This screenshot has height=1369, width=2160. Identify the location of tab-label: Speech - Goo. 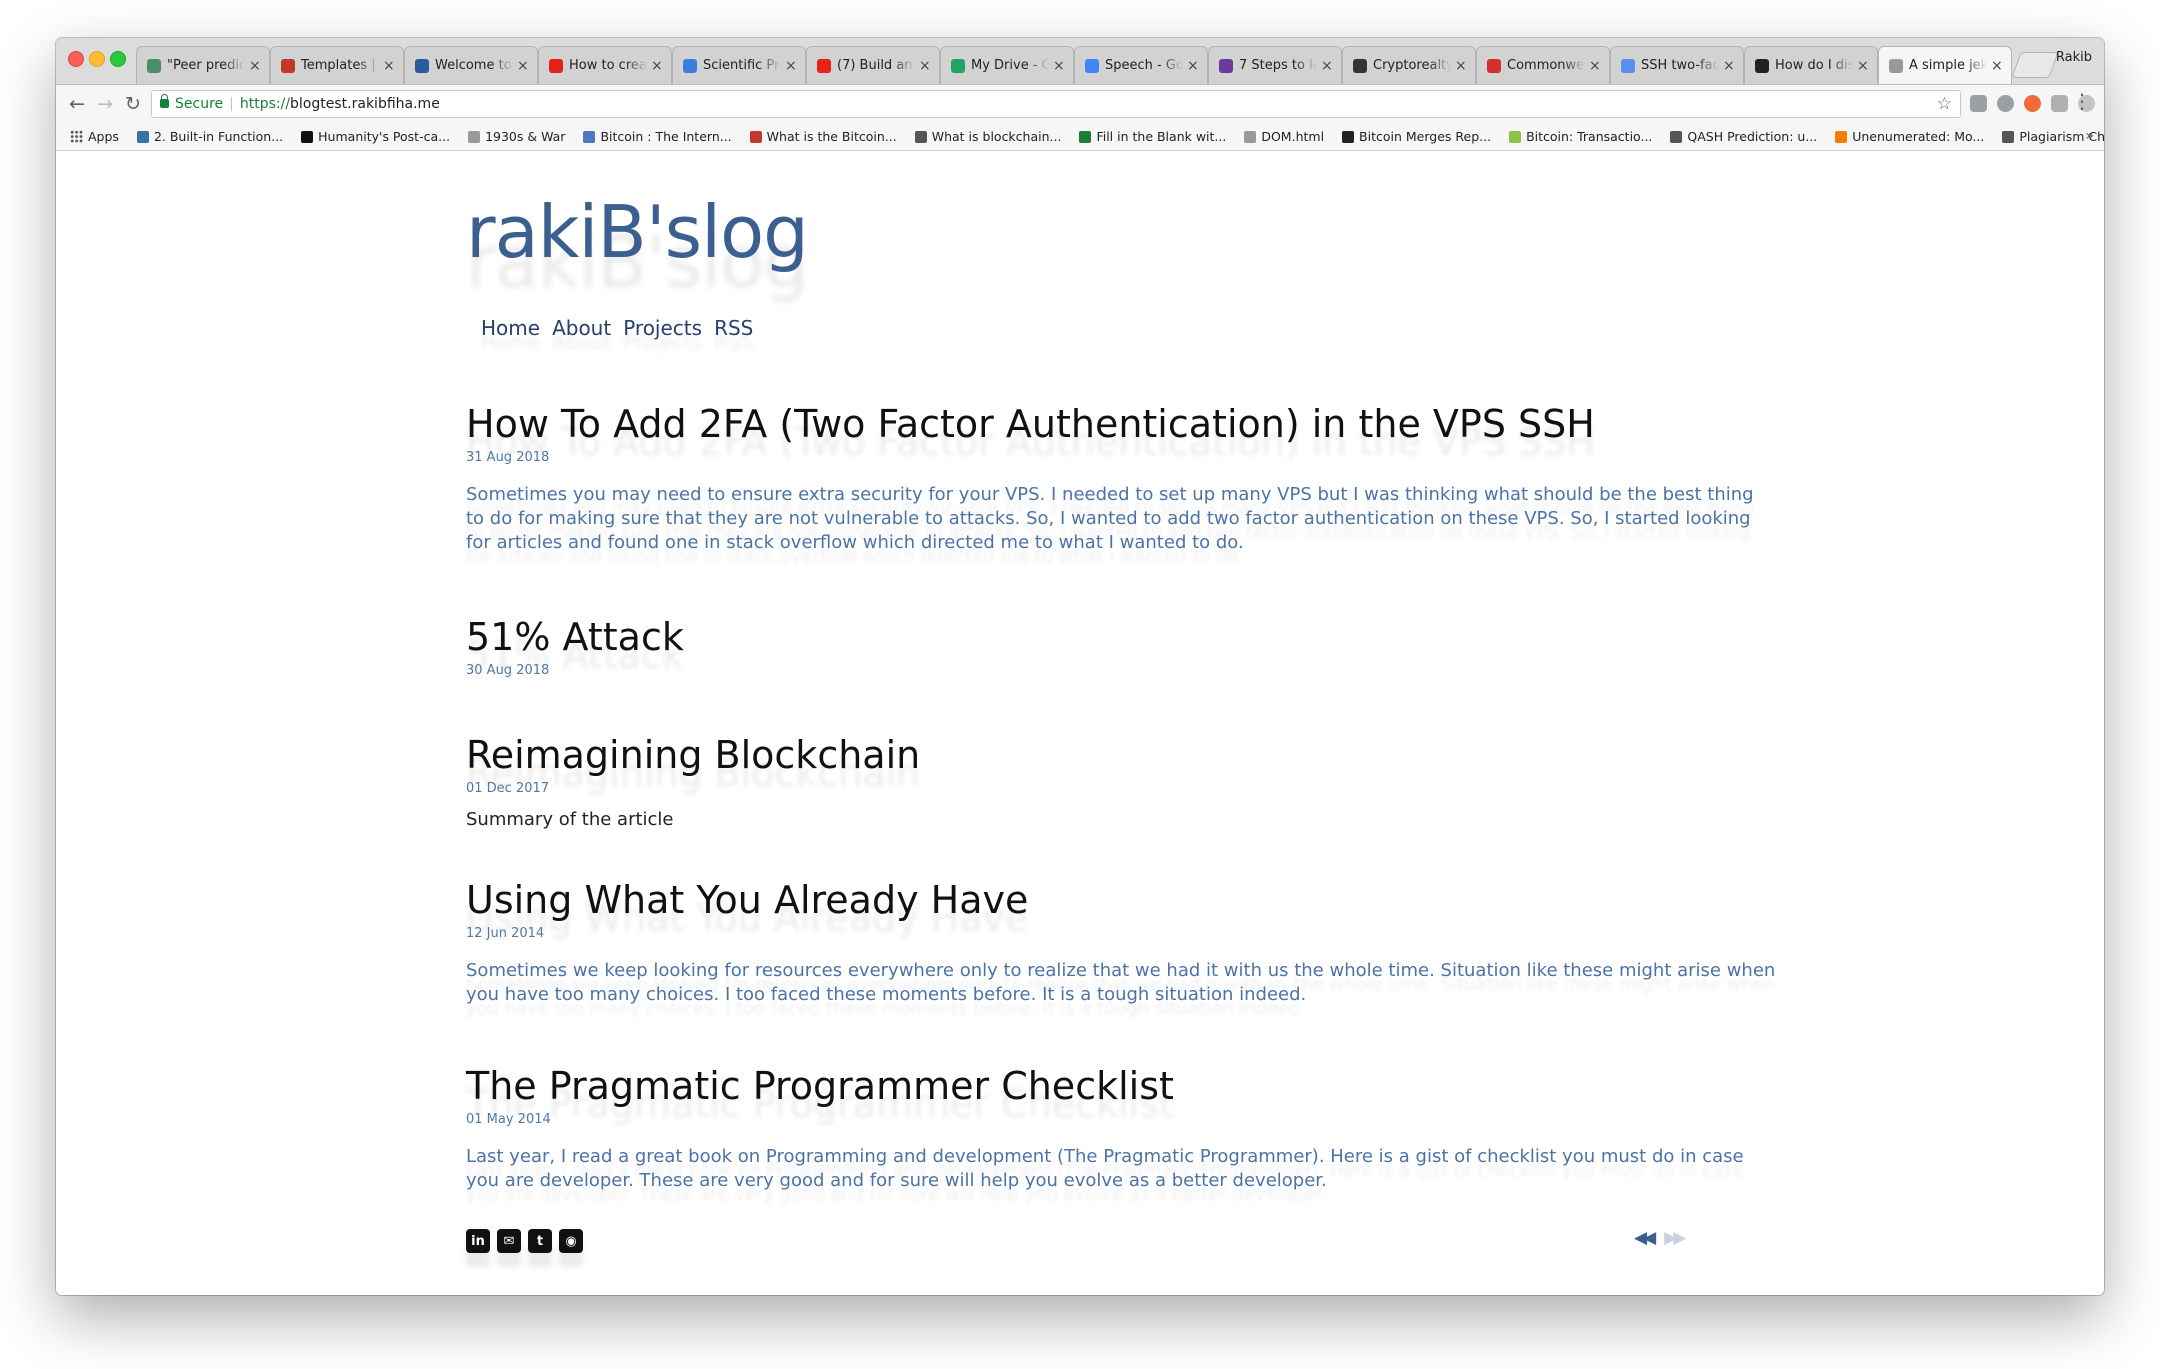
(1144, 65).